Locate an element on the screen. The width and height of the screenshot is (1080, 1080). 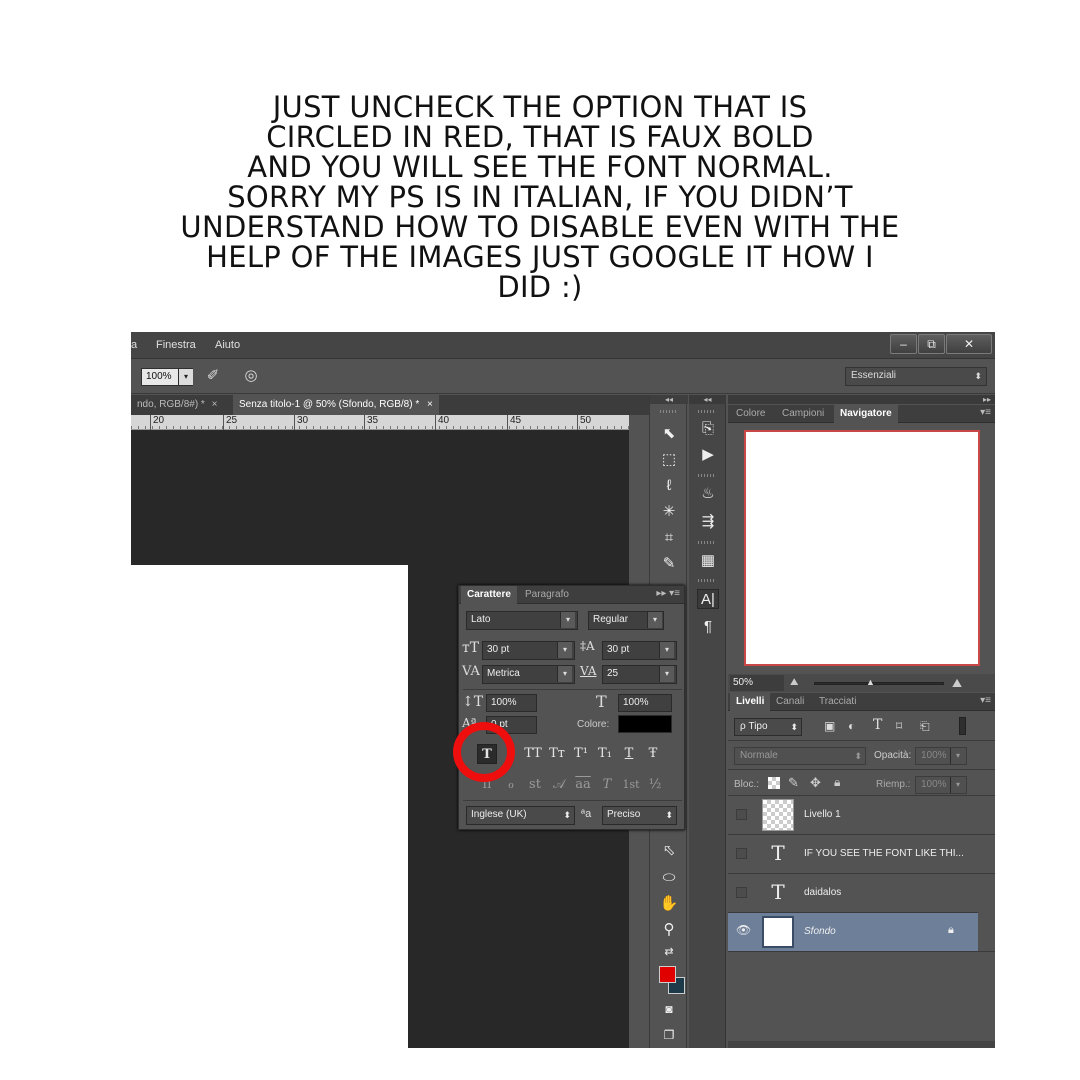
subscript-button: T₁ is located at coordinates (605, 754).